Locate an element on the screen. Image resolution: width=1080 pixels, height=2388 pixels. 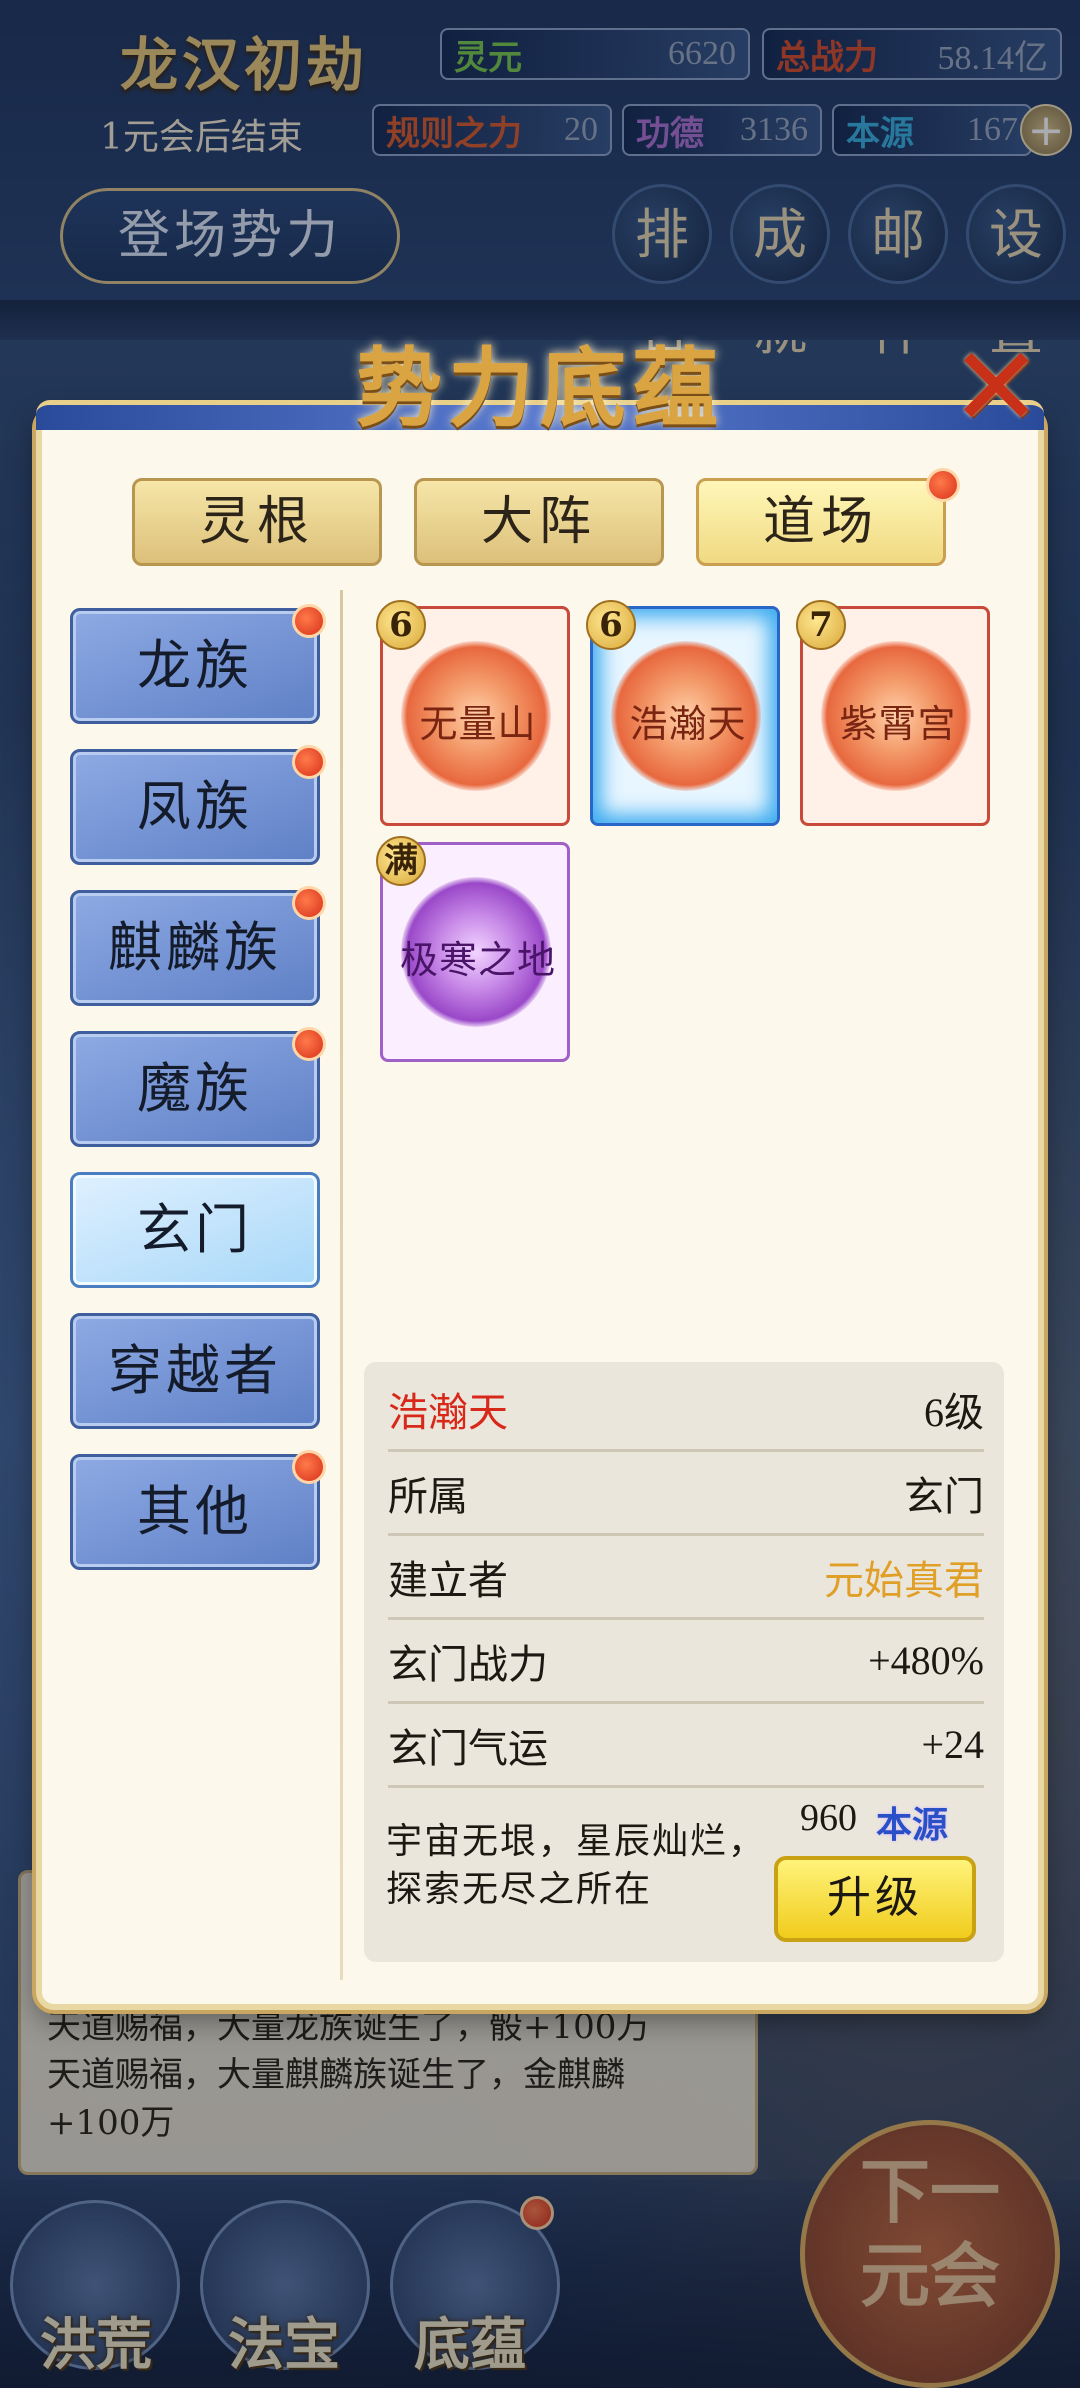
level-badge: 满 is located at coordinates (401, 861).